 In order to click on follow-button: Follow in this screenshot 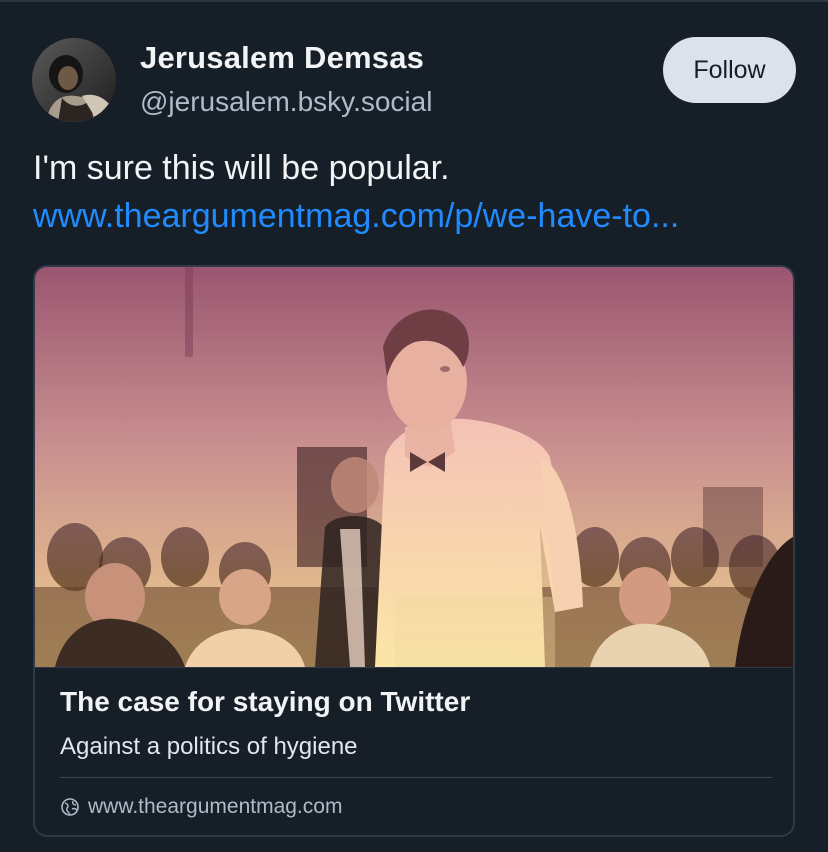, I will do `click(729, 70)`.